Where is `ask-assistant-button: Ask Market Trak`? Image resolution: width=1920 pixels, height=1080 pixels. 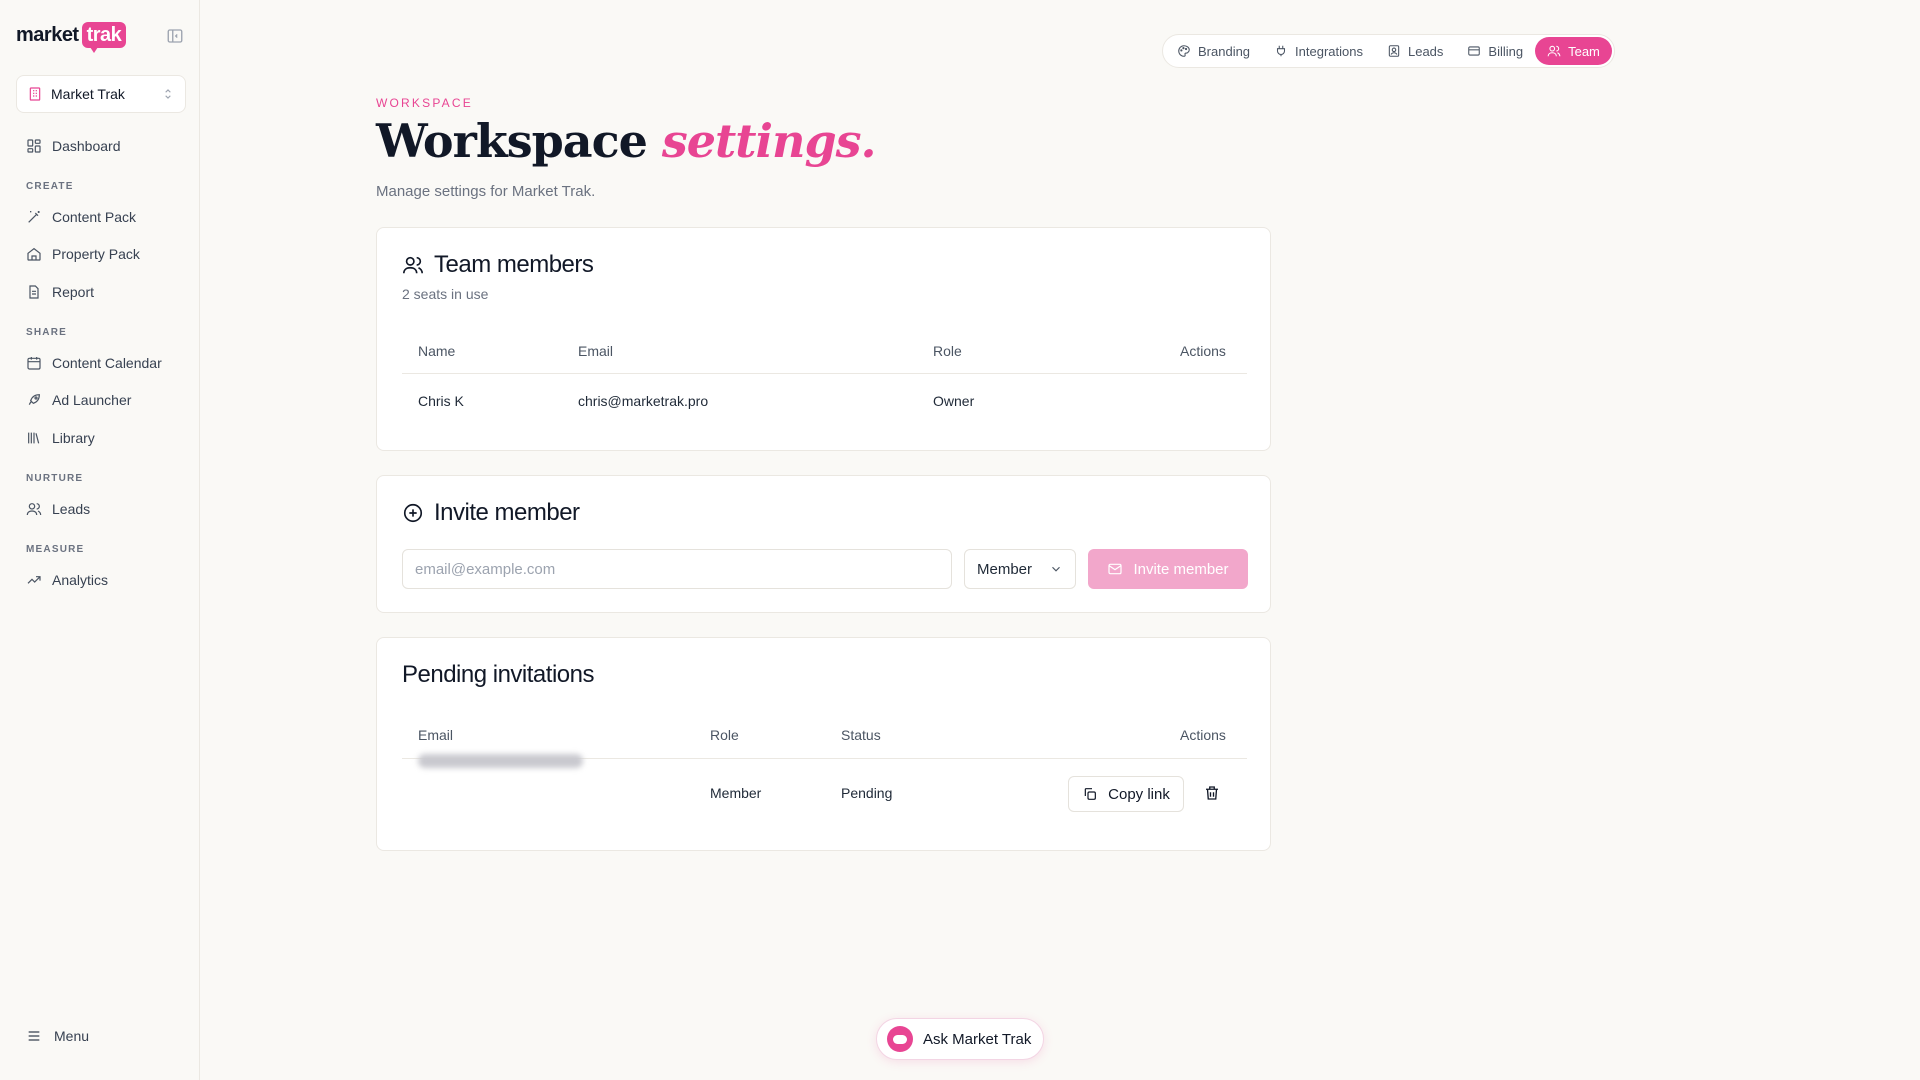 ask-assistant-button: Ask Market Trak is located at coordinates (960, 1039).